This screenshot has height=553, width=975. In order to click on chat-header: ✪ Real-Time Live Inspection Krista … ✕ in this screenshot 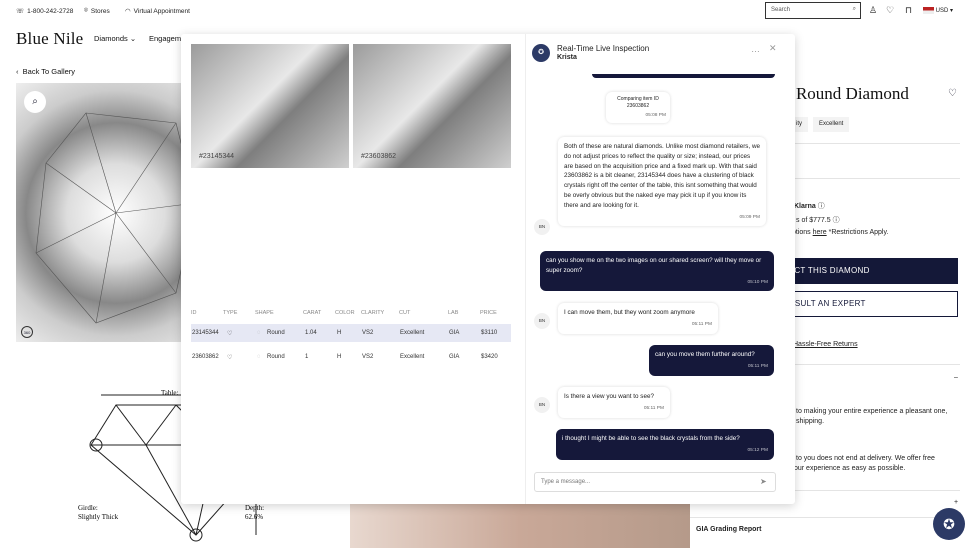, I will do `click(660, 51)`.